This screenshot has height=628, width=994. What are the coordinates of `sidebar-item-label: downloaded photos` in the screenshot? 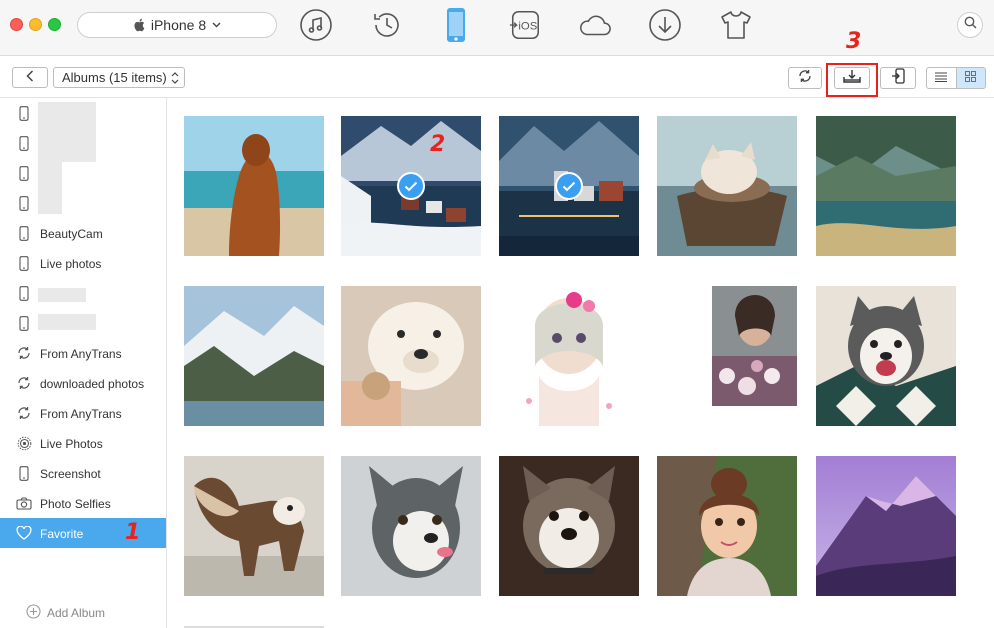 It's located at (92, 384).